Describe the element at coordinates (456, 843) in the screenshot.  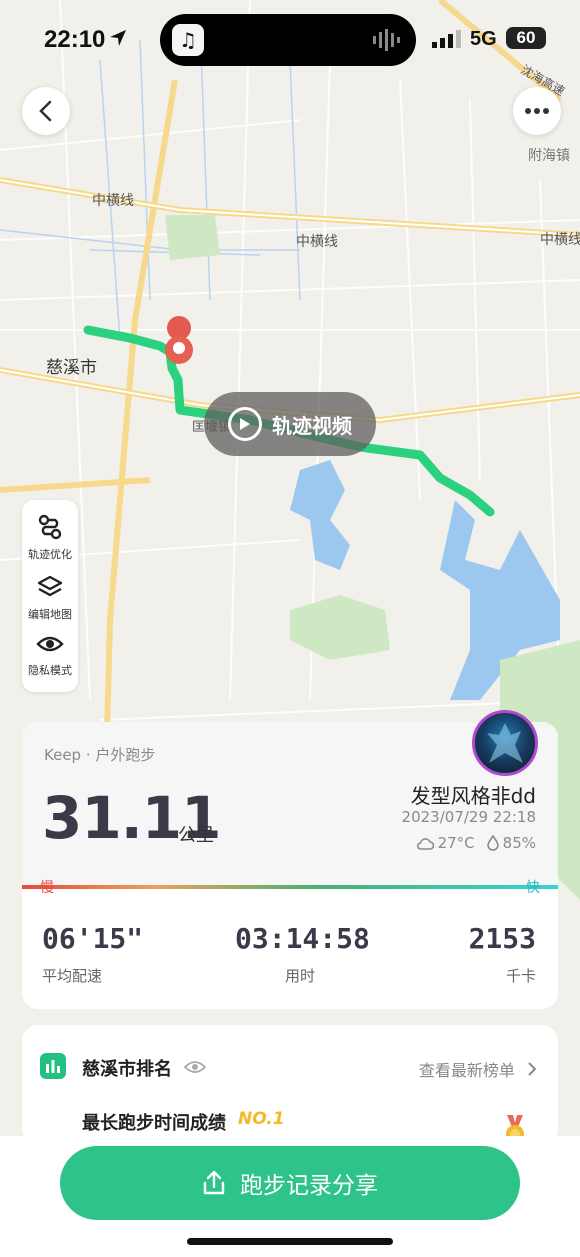
I see `temperature: 27°C` at that location.